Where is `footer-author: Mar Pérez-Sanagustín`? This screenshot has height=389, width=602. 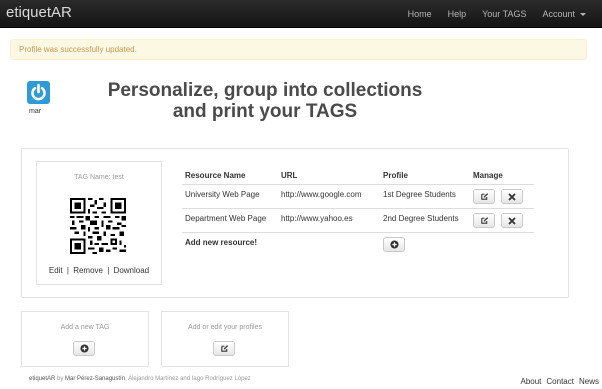
footer-author: Mar Pérez-Sanagustín is located at coordinates (95, 379).